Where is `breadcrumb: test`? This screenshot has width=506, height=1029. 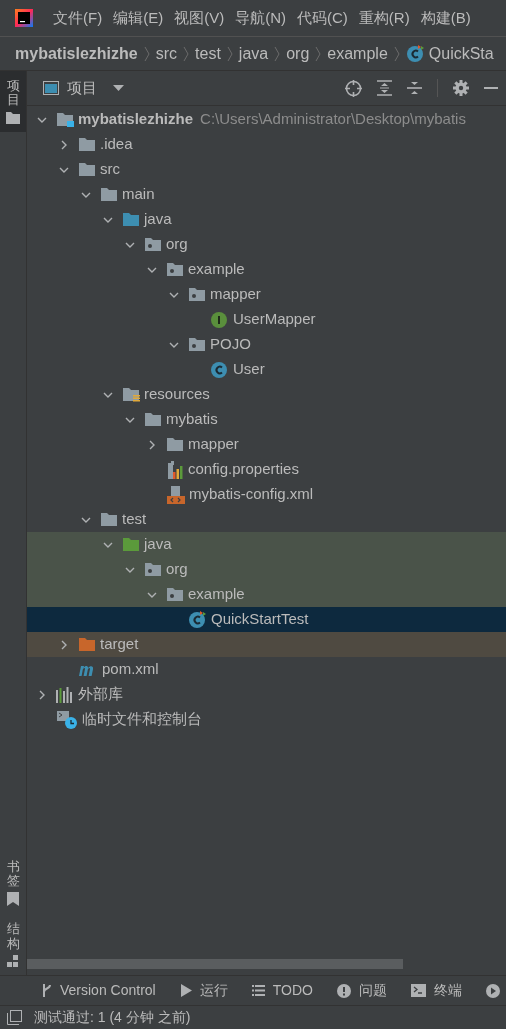
breadcrumb: test is located at coordinates (208, 53).